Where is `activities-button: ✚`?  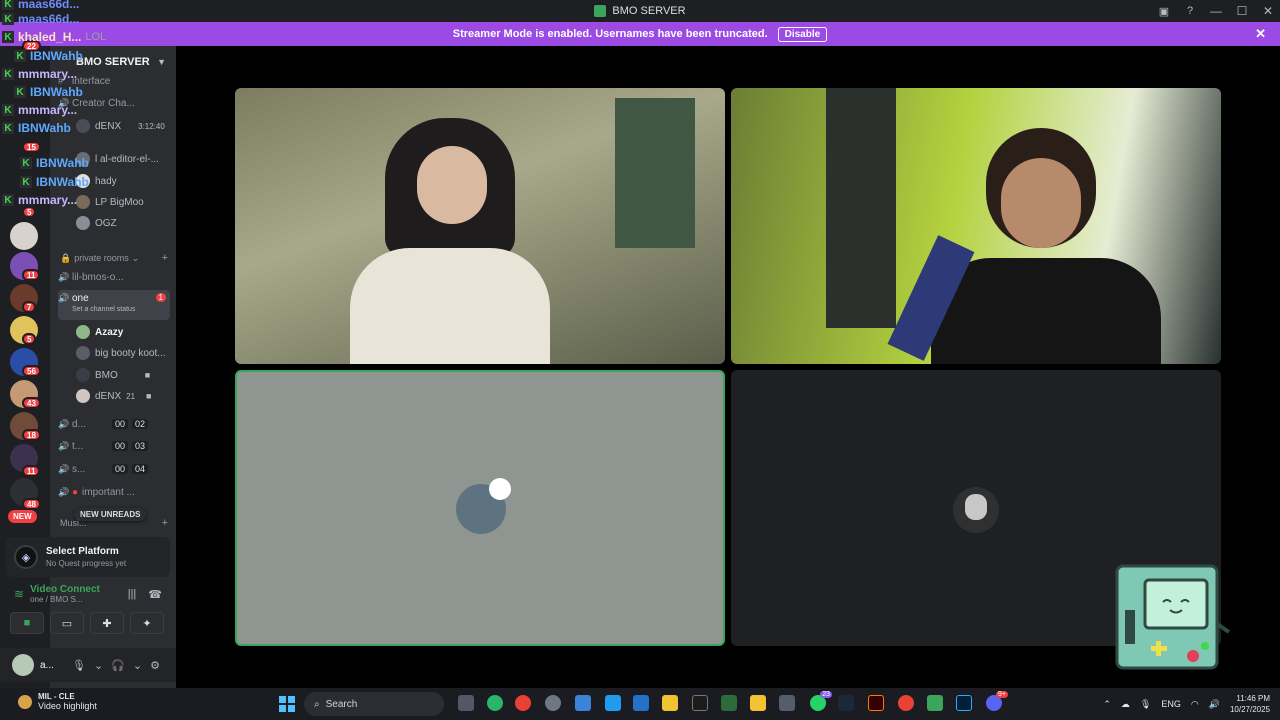 activities-button: ✚ is located at coordinates (107, 623).